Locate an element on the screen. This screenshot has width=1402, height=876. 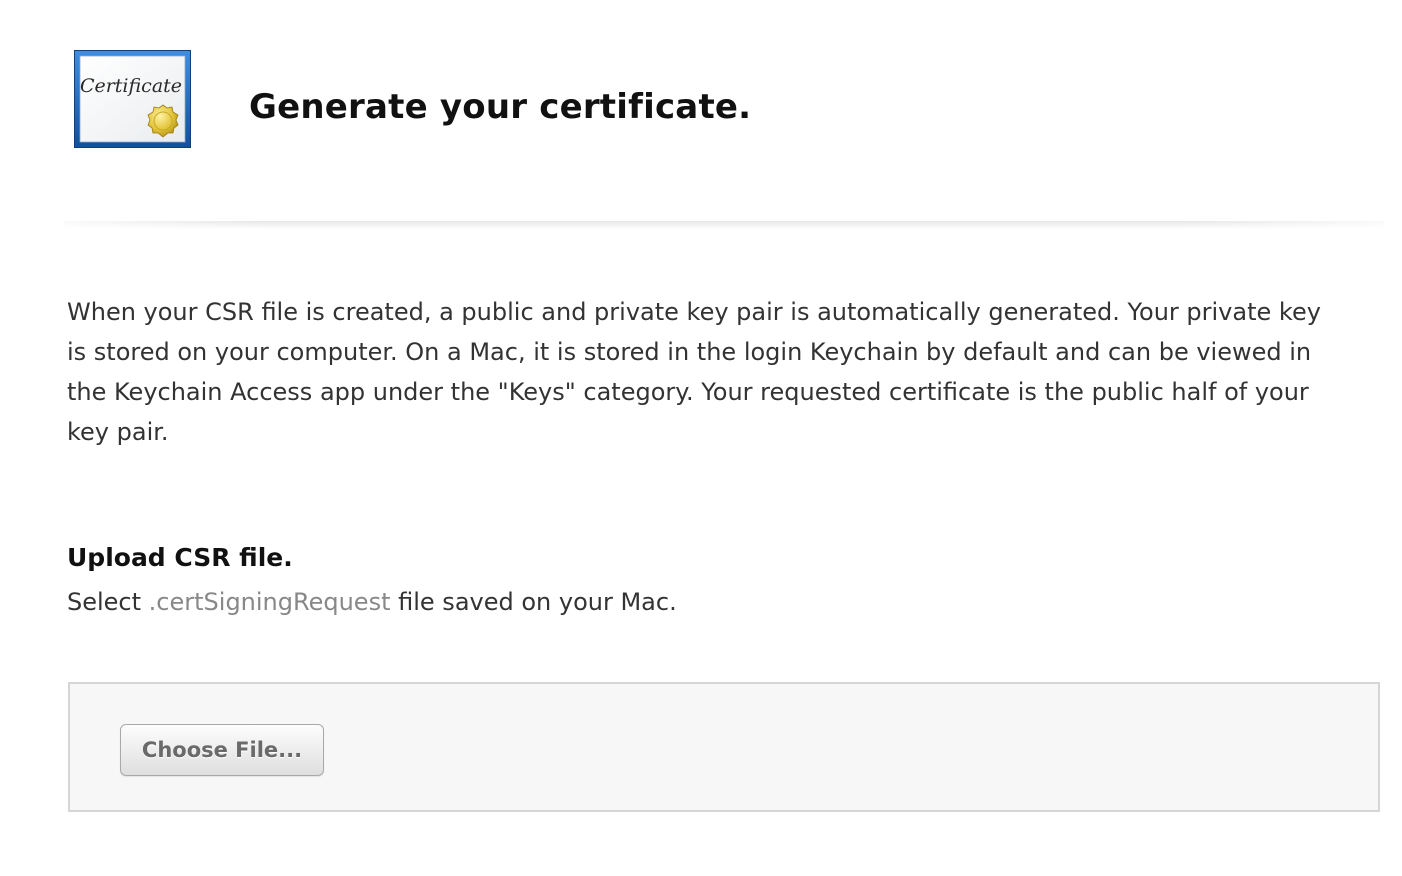
page-title: Generate your certificate. is located at coordinates (500, 107).